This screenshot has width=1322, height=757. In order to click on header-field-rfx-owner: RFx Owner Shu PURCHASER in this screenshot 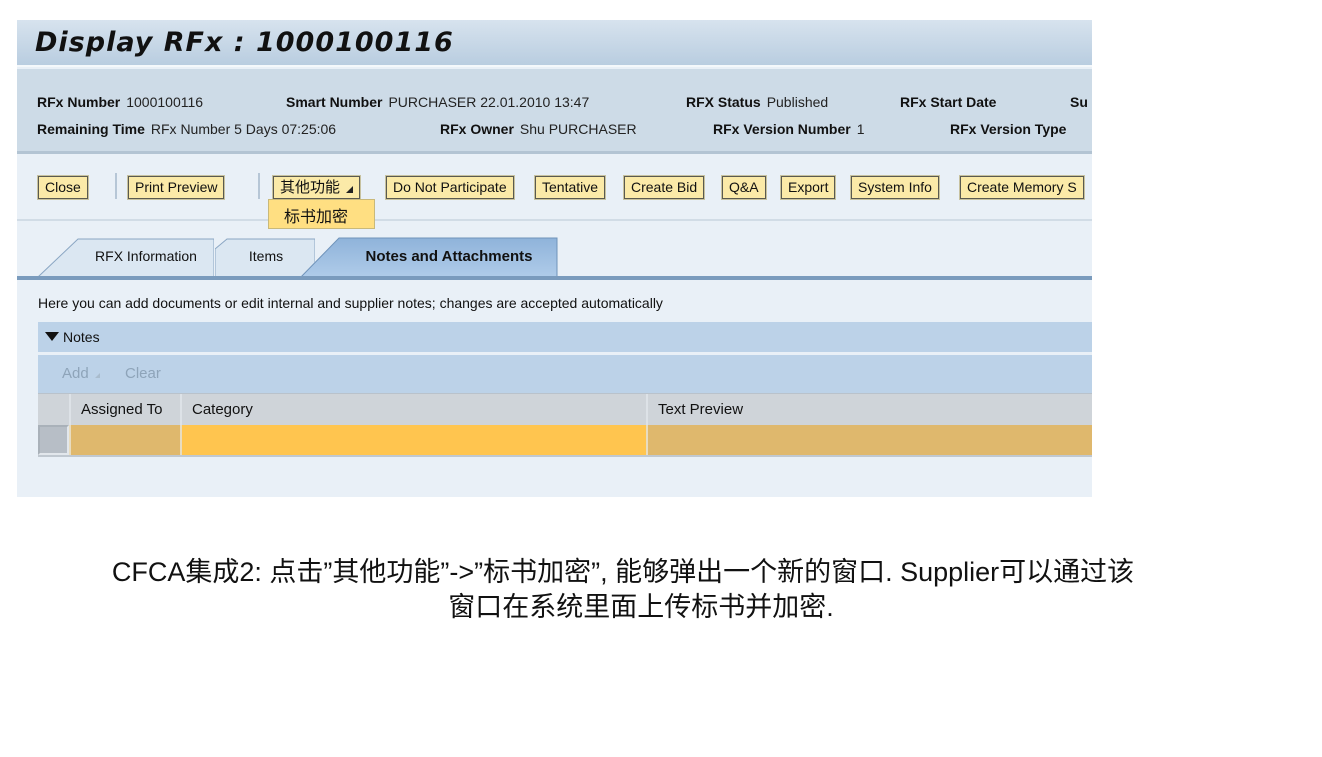, I will do `click(538, 129)`.